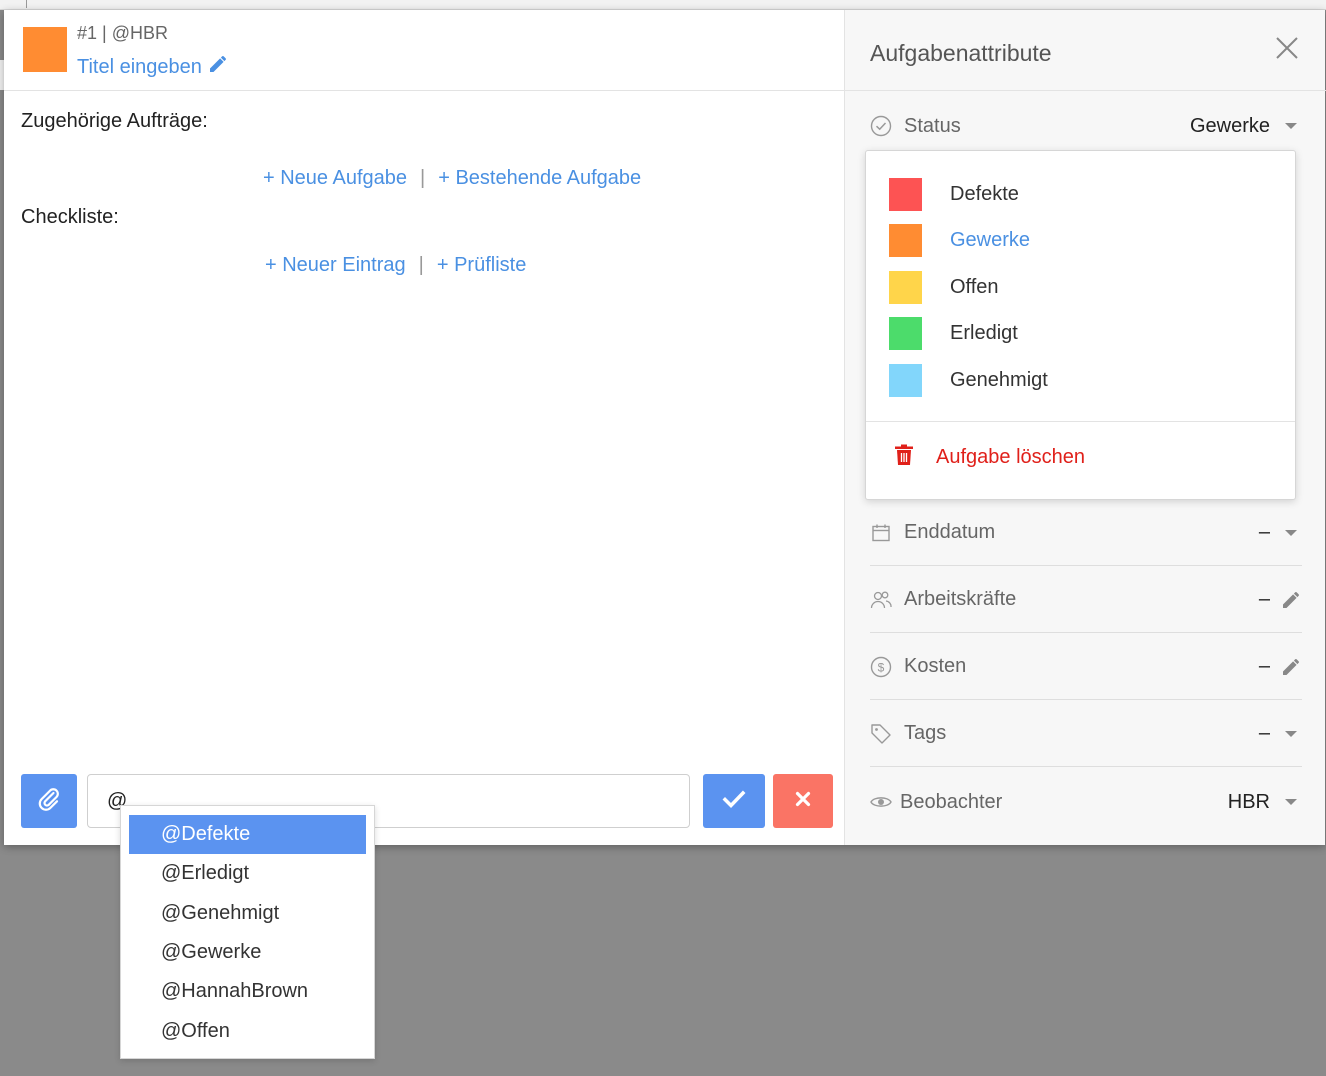  Describe the element at coordinates (1086, 533) in the screenshot. I see `attribute-end-date: Enddatum –` at that location.